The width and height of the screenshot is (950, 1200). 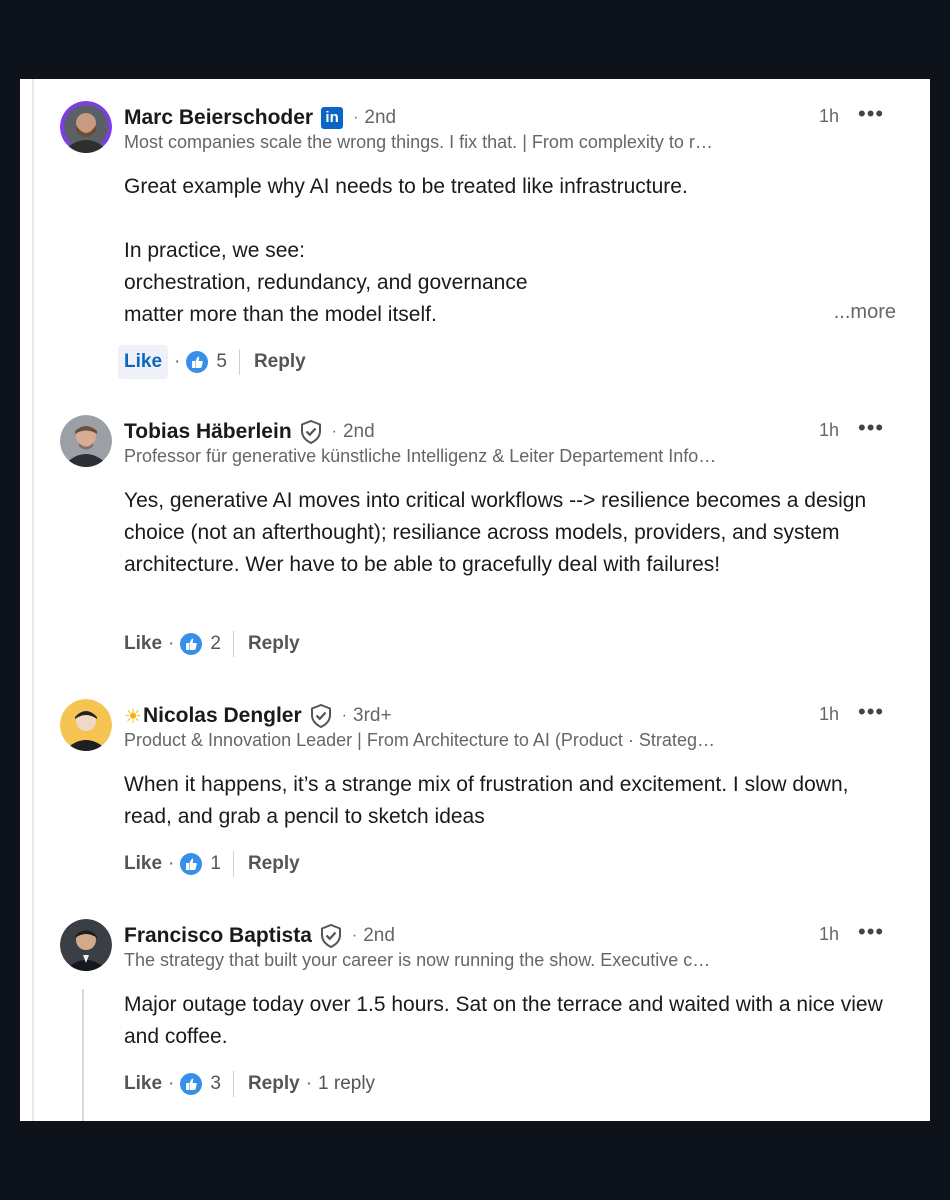 I want to click on author-row: Francisco Baptista · 2nd, so click(x=259, y=936).